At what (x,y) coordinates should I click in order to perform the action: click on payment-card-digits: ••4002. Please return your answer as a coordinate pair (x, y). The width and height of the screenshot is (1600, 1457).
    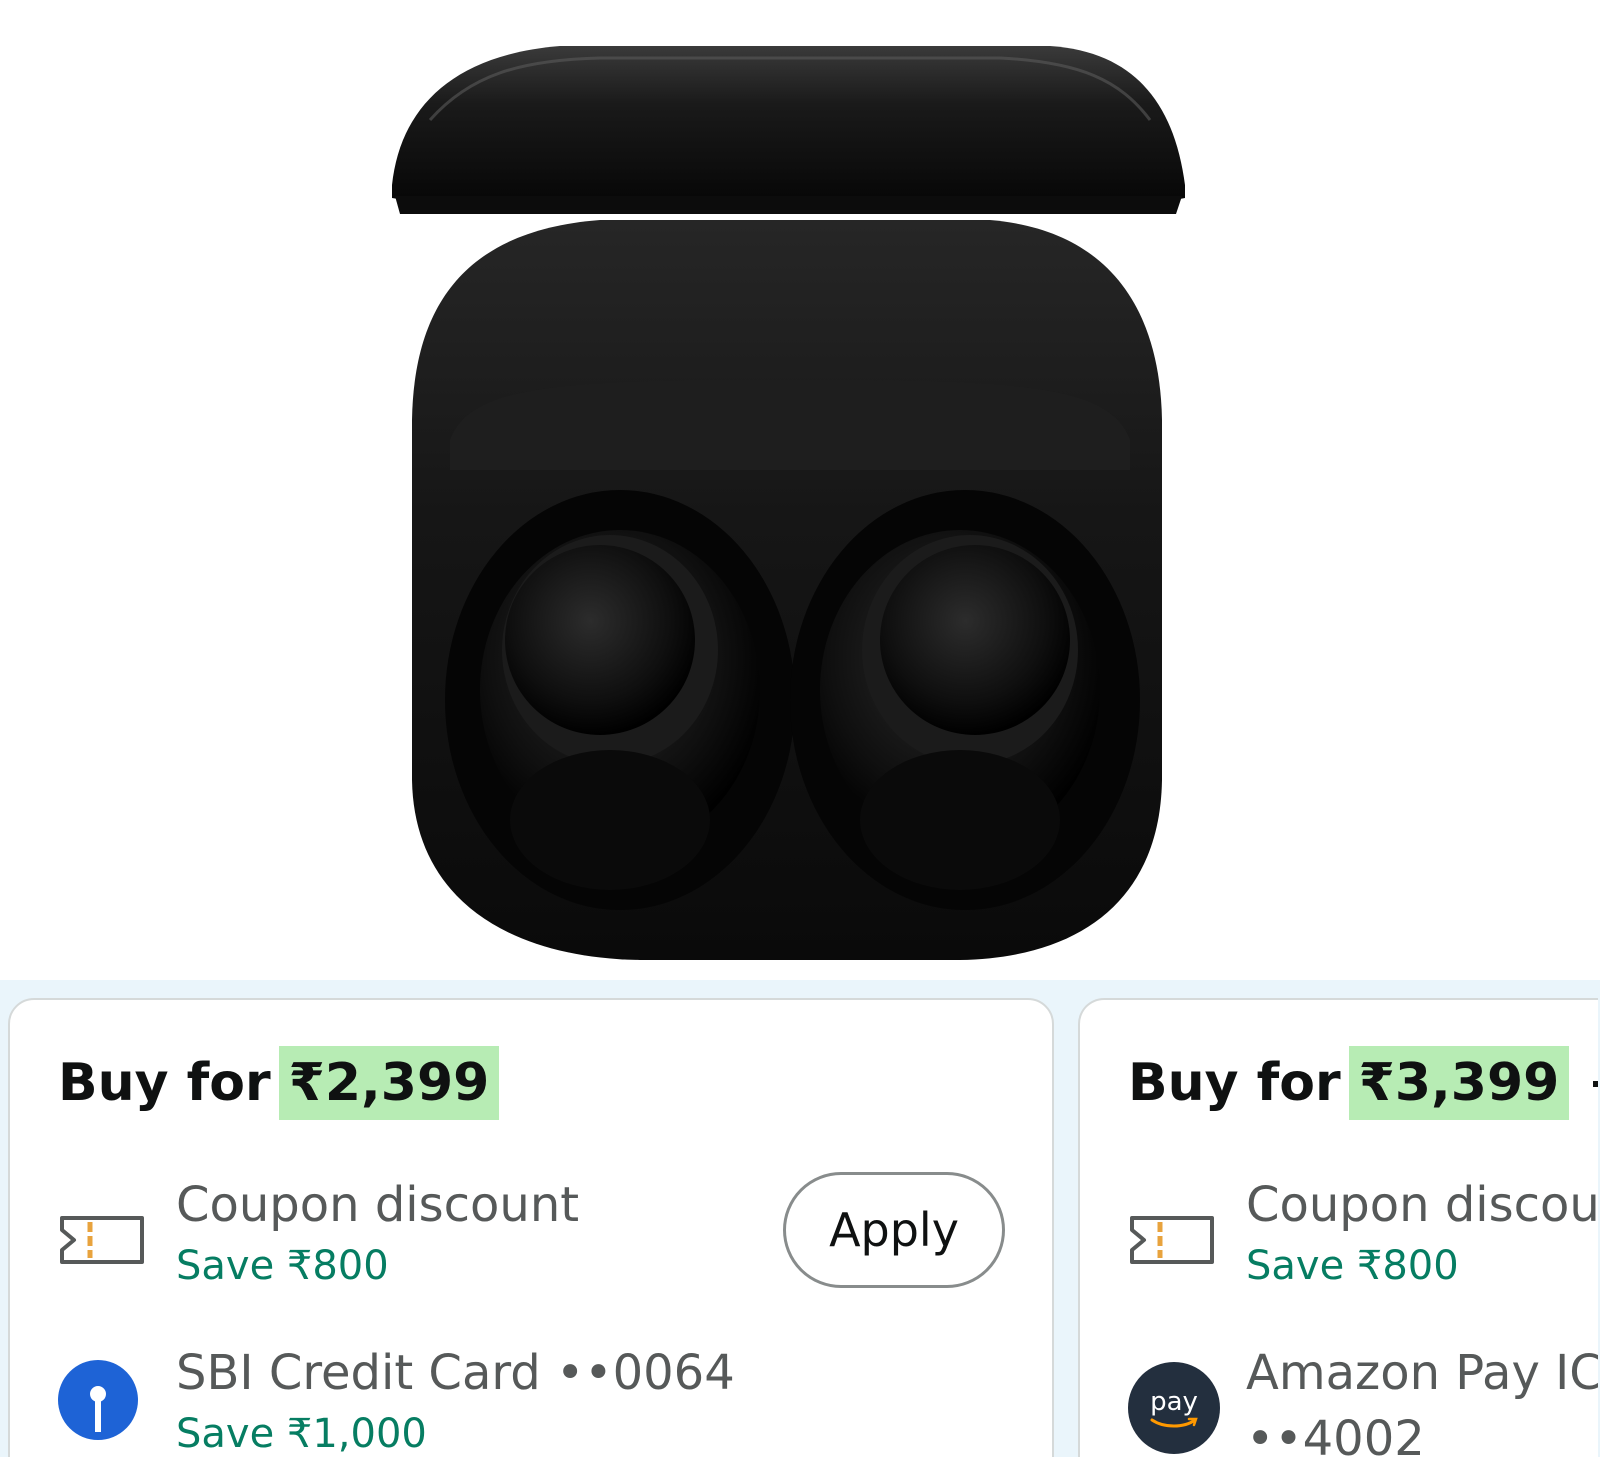
    Looking at the image, I should click on (1335, 1434).